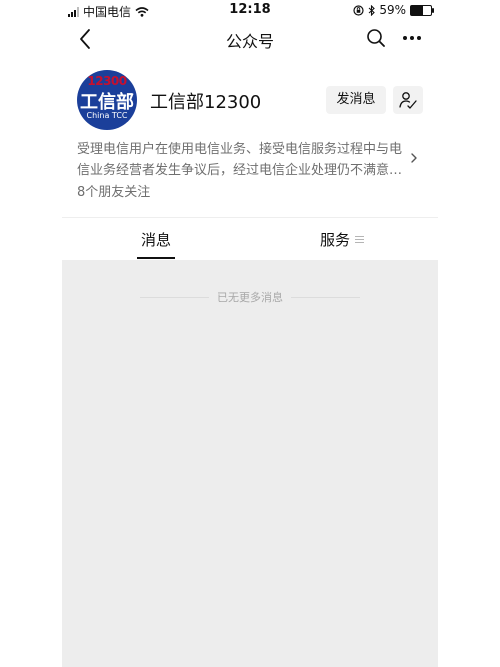 The image size is (500, 667). Describe the element at coordinates (325, 297) in the screenshot. I see `divider-line-right` at that location.